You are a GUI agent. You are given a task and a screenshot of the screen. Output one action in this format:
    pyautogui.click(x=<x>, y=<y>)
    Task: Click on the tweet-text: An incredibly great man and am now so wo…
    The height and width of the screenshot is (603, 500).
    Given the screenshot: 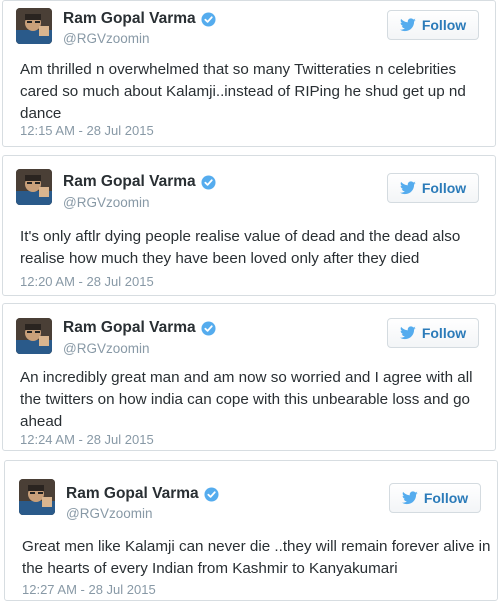 What is the action you would take?
    pyautogui.click(x=246, y=399)
    